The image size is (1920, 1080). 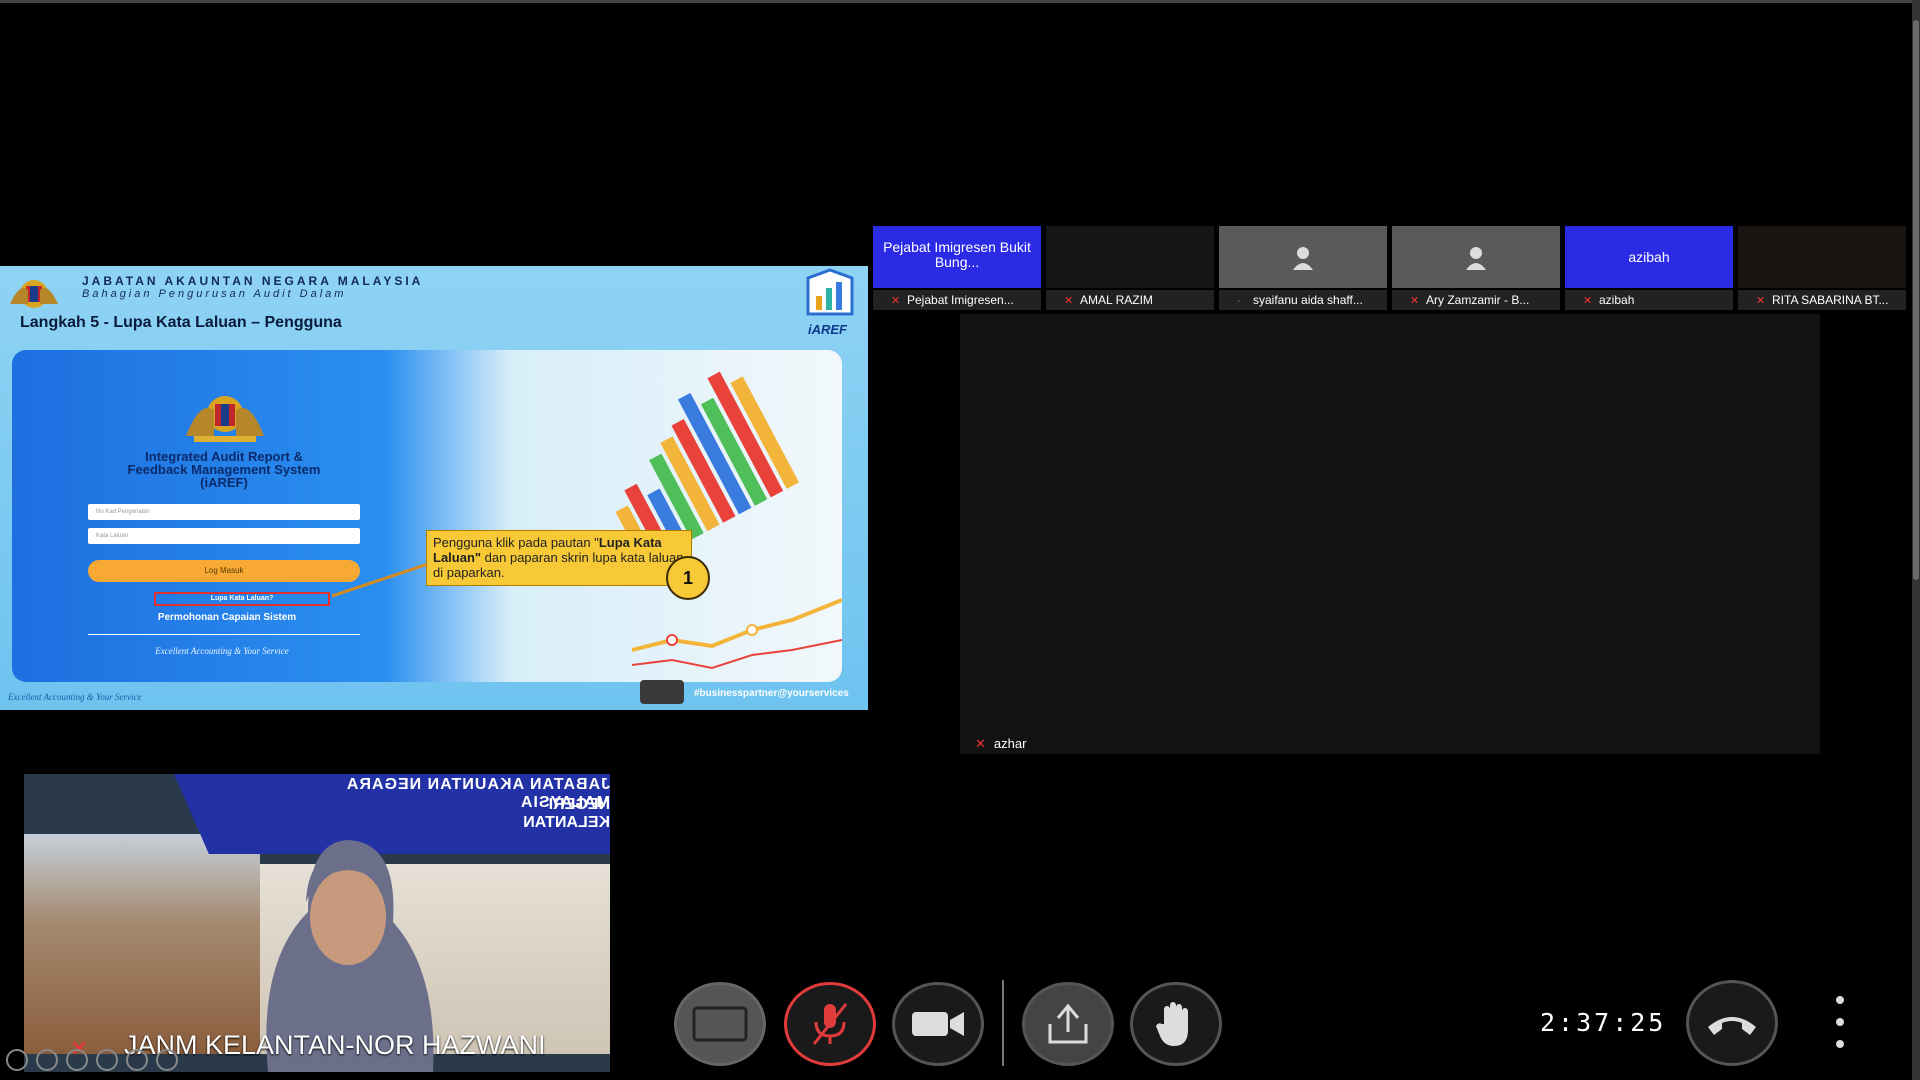 What do you see at coordinates (1617, 300) in the screenshot?
I see `participant-name: azibah` at bounding box center [1617, 300].